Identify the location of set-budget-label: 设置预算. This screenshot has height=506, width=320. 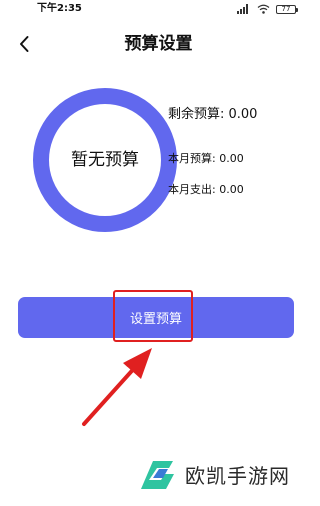
(155, 319).